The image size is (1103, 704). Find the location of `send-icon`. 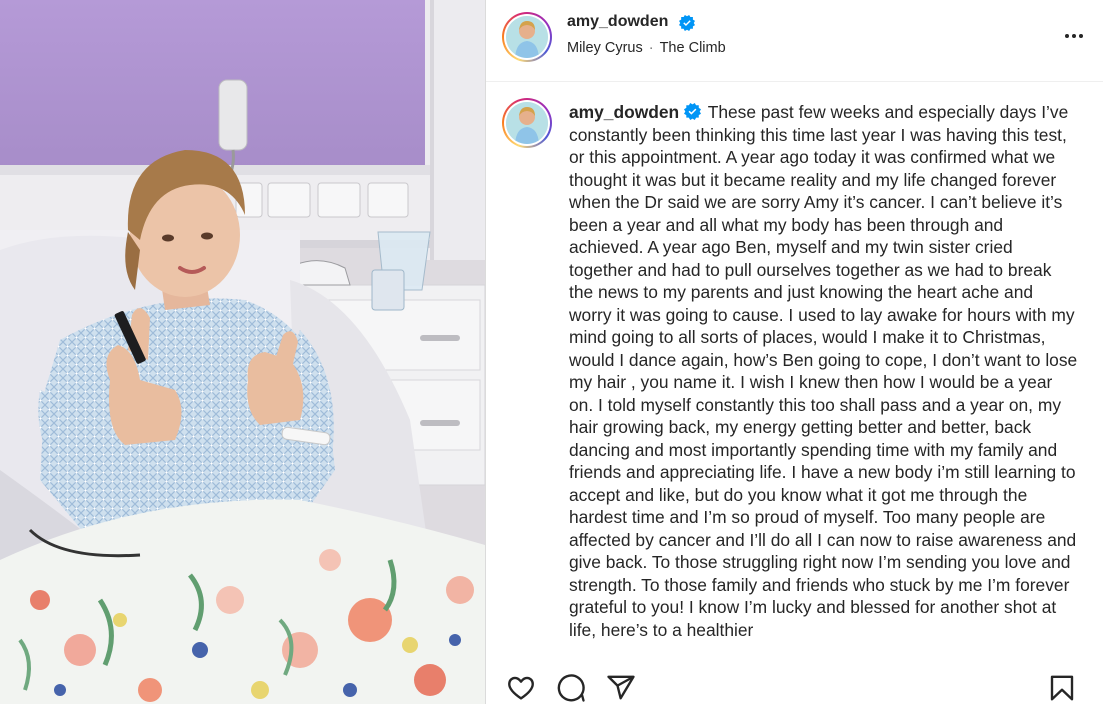

send-icon is located at coordinates (621, 688).